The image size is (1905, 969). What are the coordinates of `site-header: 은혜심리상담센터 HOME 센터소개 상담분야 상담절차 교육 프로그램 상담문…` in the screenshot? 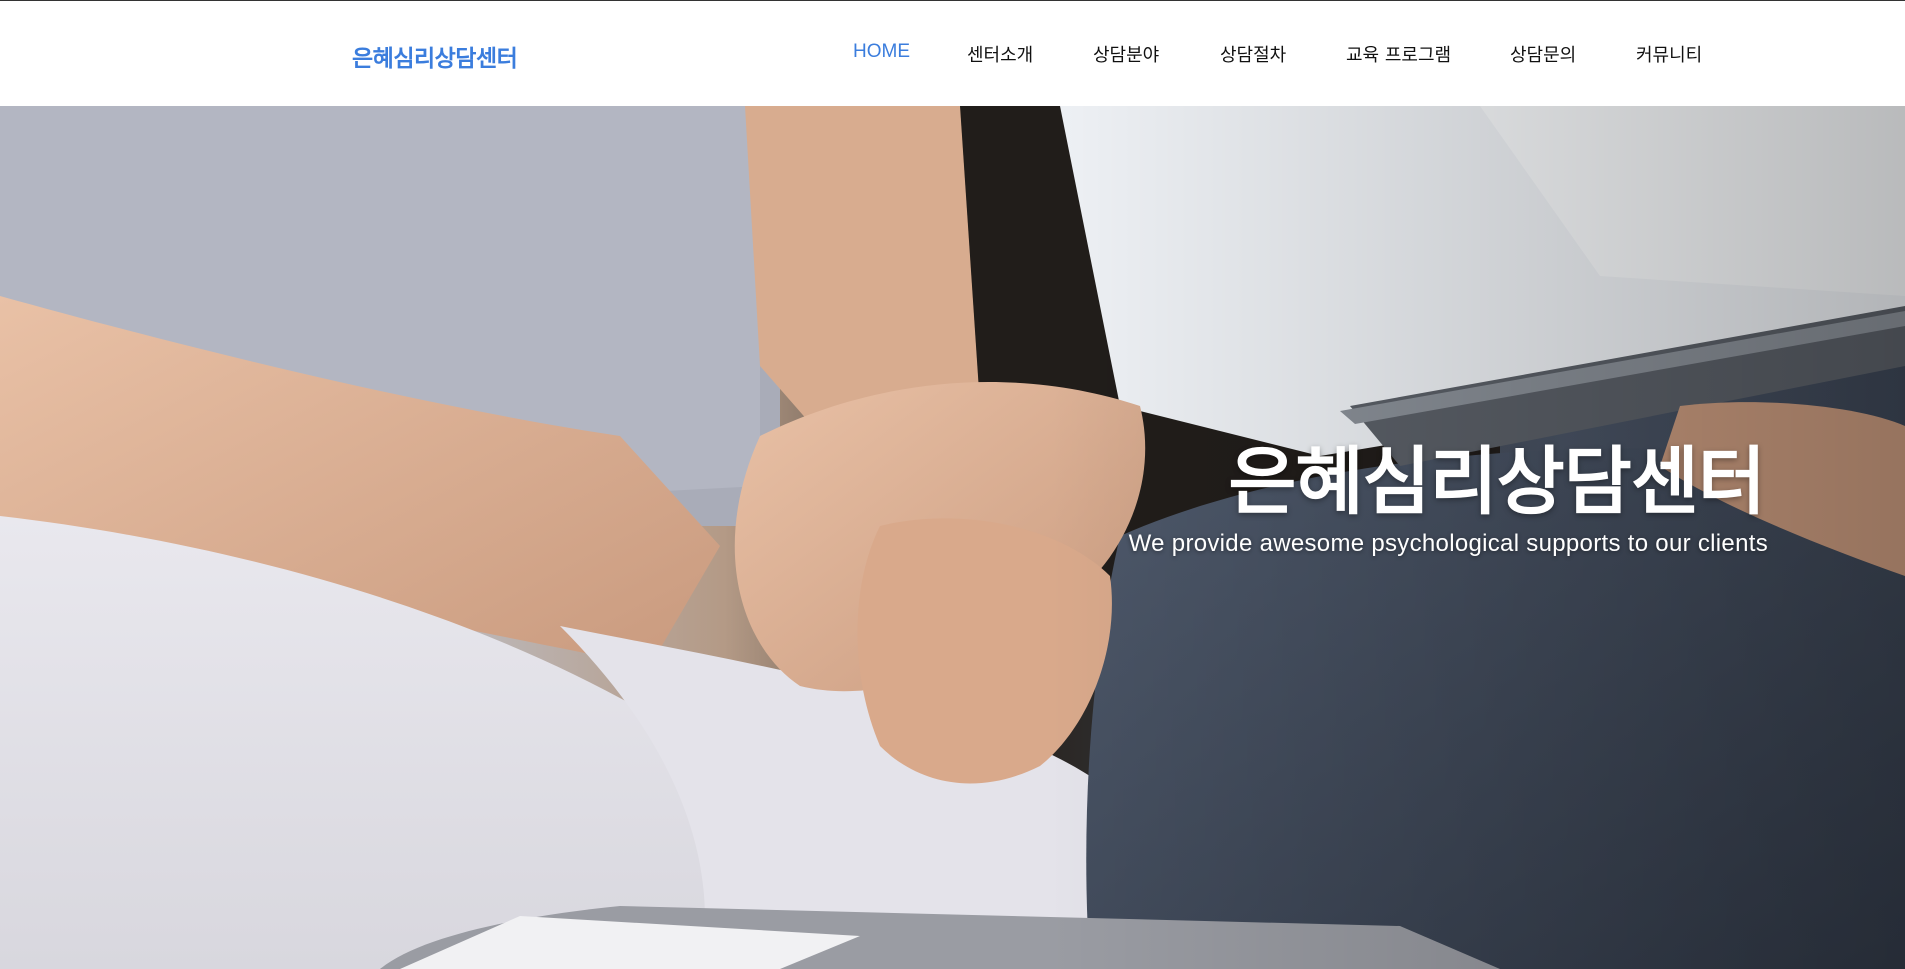 It's located at (952, 53).